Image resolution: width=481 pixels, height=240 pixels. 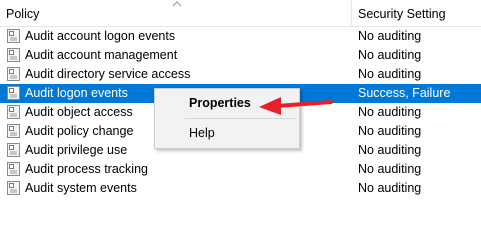 I want to click on policy-name: Audit process tracking, so click(x=86, y=169).